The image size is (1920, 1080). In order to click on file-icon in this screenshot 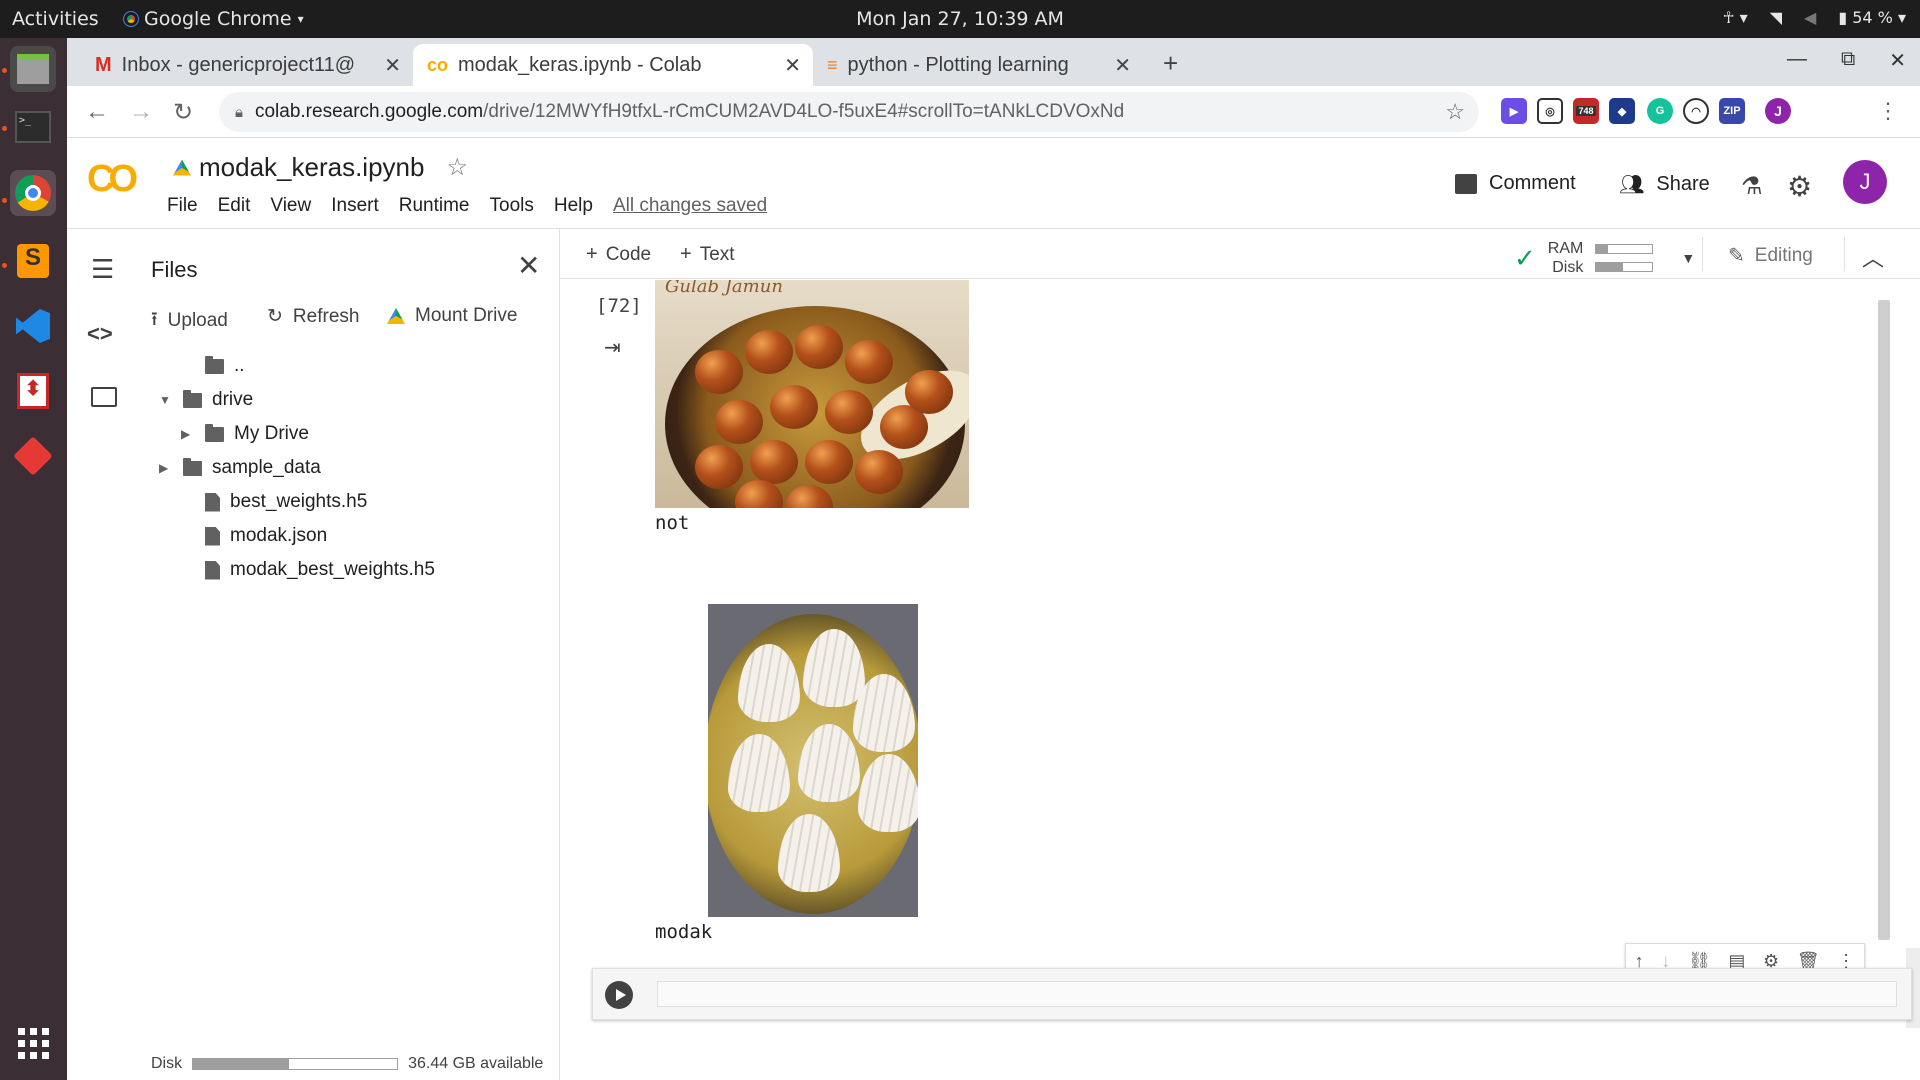, I will do `click(212, 502)`.